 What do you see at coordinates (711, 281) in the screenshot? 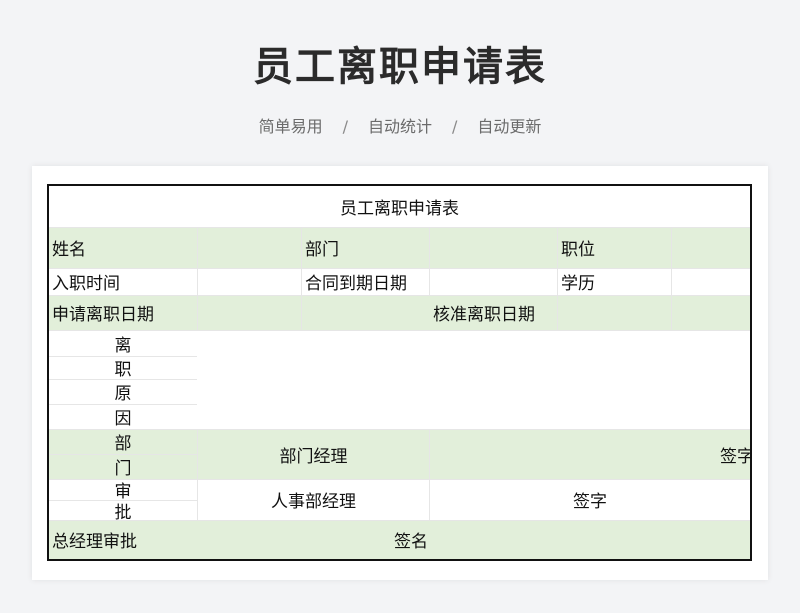
I see `field-education` at bounding box center [711, 281].